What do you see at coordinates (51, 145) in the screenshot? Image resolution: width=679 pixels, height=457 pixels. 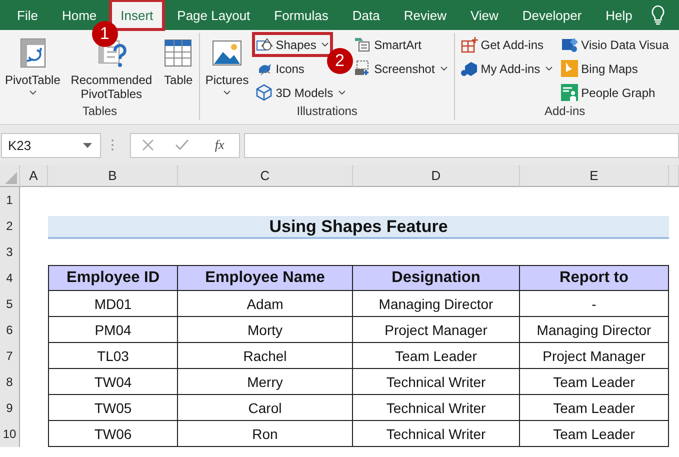 I see `name-box: K23` at bounding box center [51, 145].